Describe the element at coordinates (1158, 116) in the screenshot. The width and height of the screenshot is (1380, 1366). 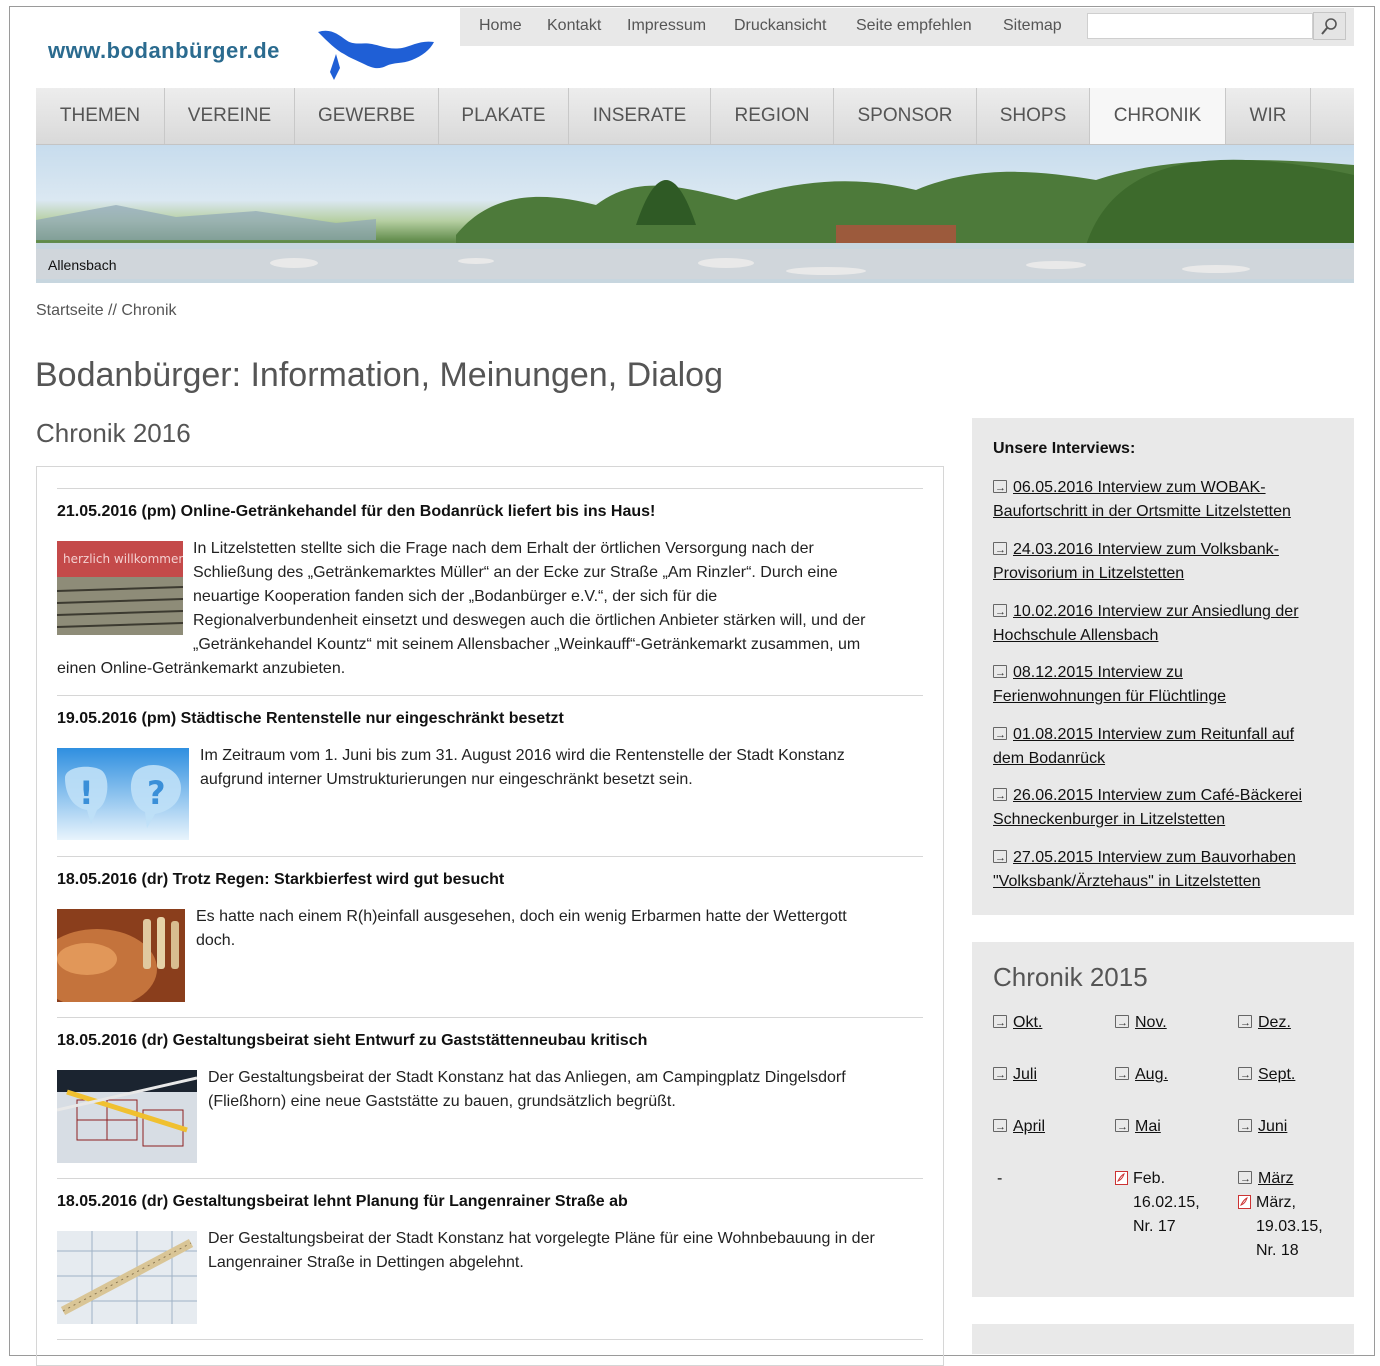
I see `nav-chronik: CHRONIK` at that location.